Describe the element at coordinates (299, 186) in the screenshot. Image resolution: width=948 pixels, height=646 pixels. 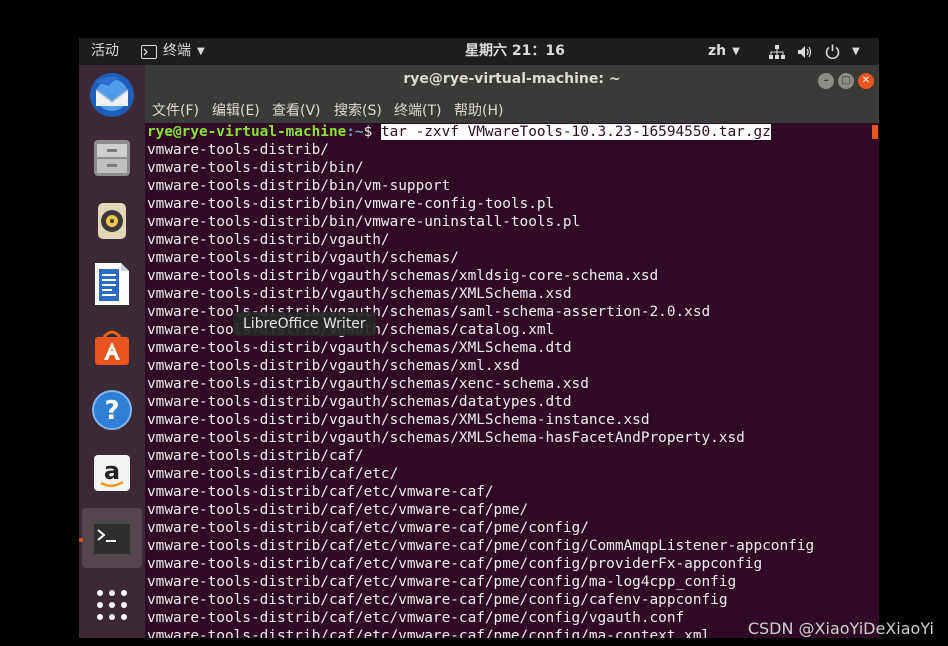
I see `output-line: vmware-tools-distrib/bin/vm-support` at that location.